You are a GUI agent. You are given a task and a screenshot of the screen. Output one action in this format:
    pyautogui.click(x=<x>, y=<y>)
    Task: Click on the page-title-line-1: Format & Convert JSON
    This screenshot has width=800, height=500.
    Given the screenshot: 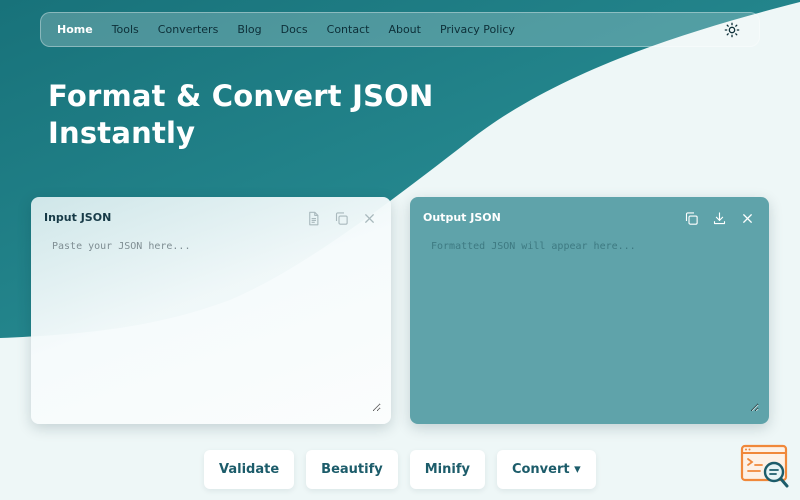 What is the action you would take?
    pyautogui.click(x=241, y=96)
    